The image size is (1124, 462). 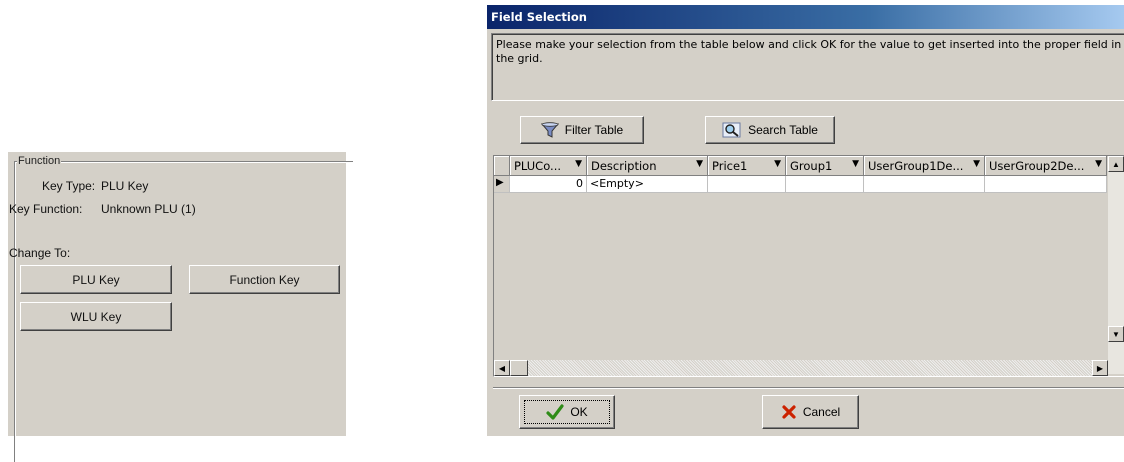 What do you see at coordinates (1116, 265) in the screenshot?
I see `vertical-scrollbar: ▲ ▼` at bounding box center [1116, 265].